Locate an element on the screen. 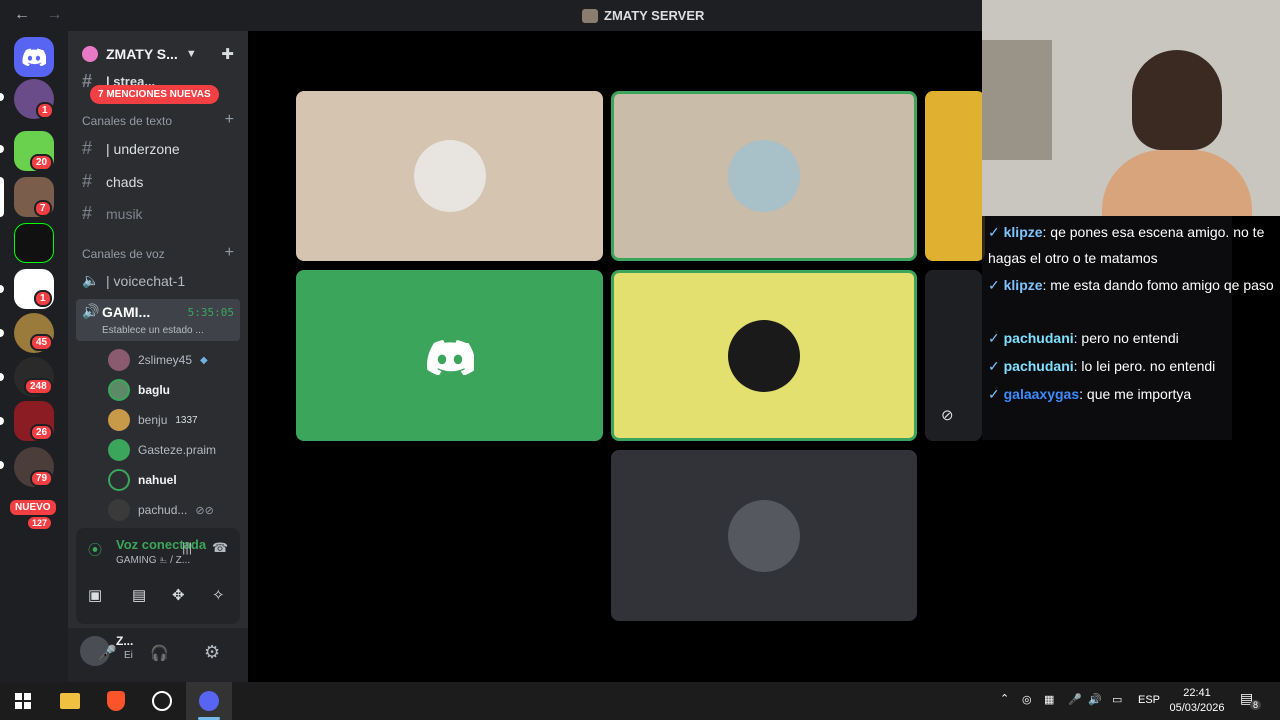  volume-icon: 🔊 is located at coordinates (1095, 699).